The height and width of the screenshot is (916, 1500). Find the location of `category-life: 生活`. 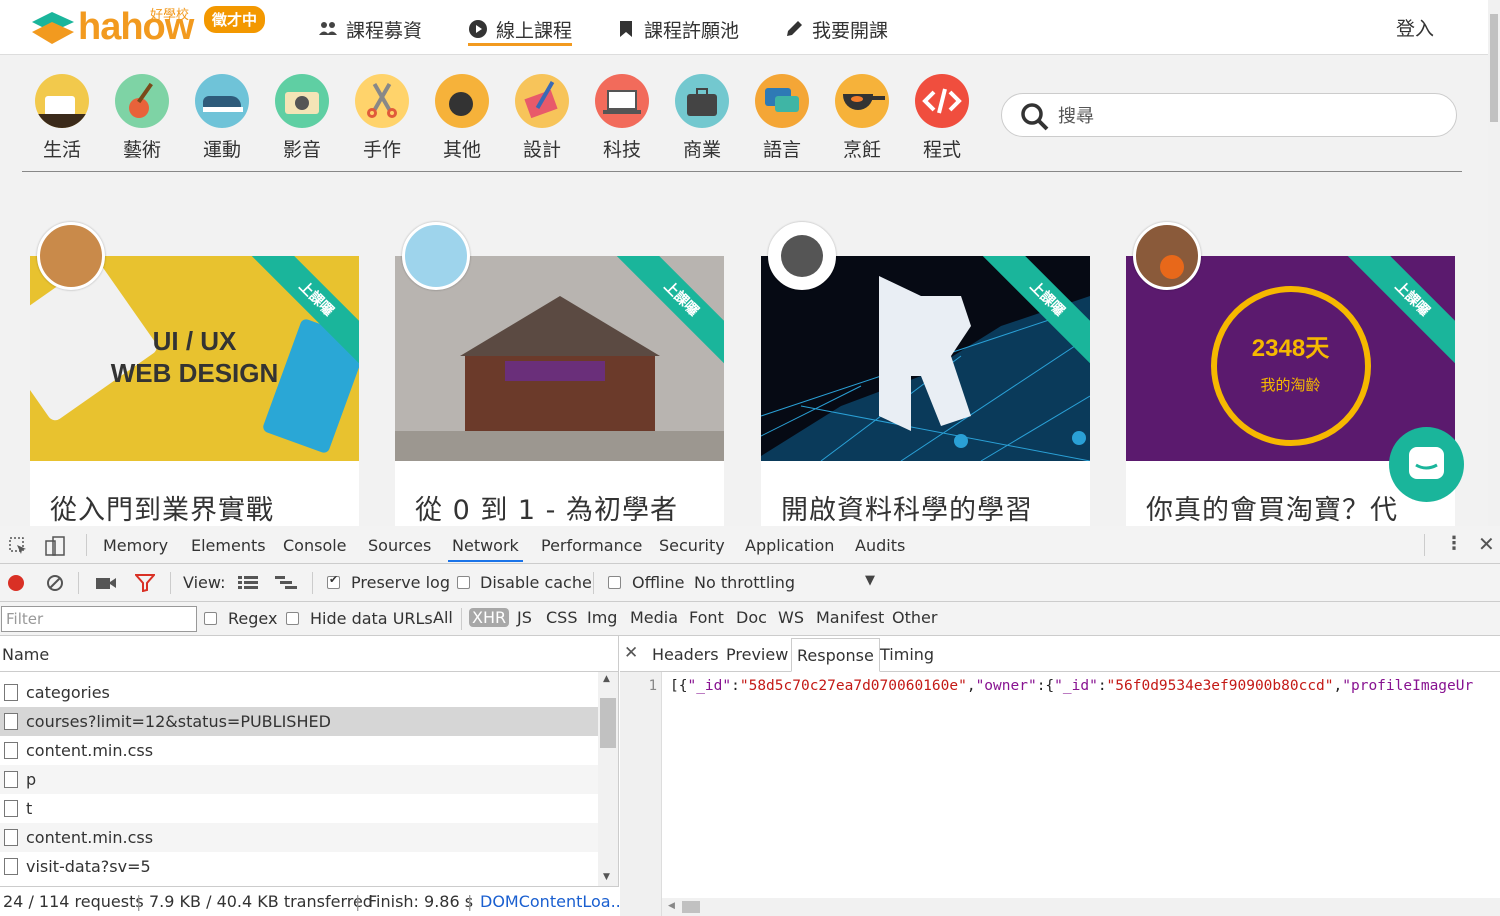

category-life: 生活 is located at coordinates (62, 118).